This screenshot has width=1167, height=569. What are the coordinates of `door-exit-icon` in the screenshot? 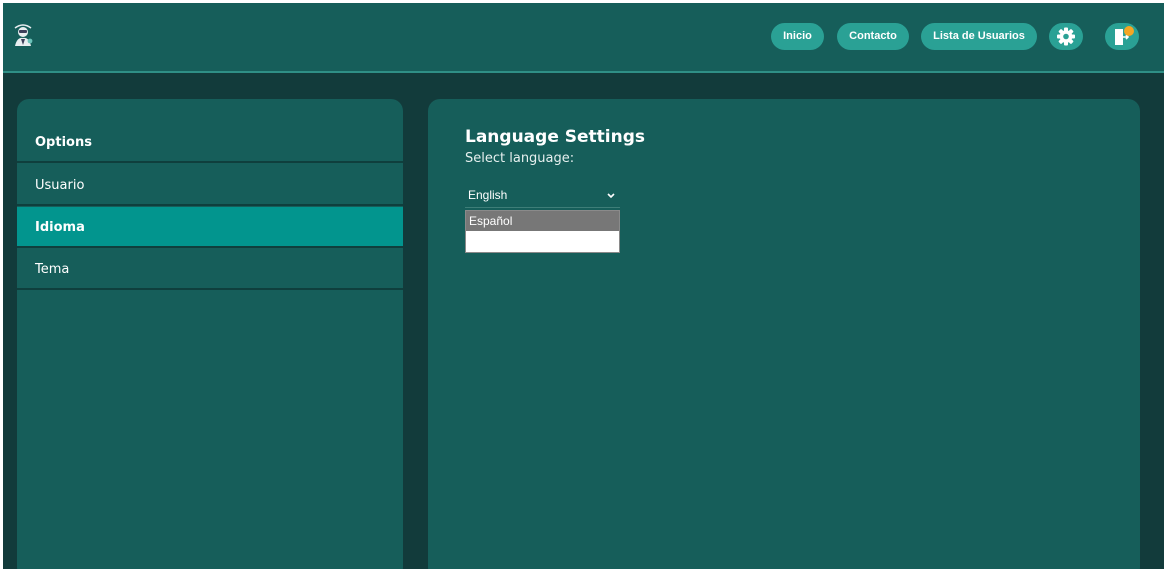 It's located at (1124, 35).